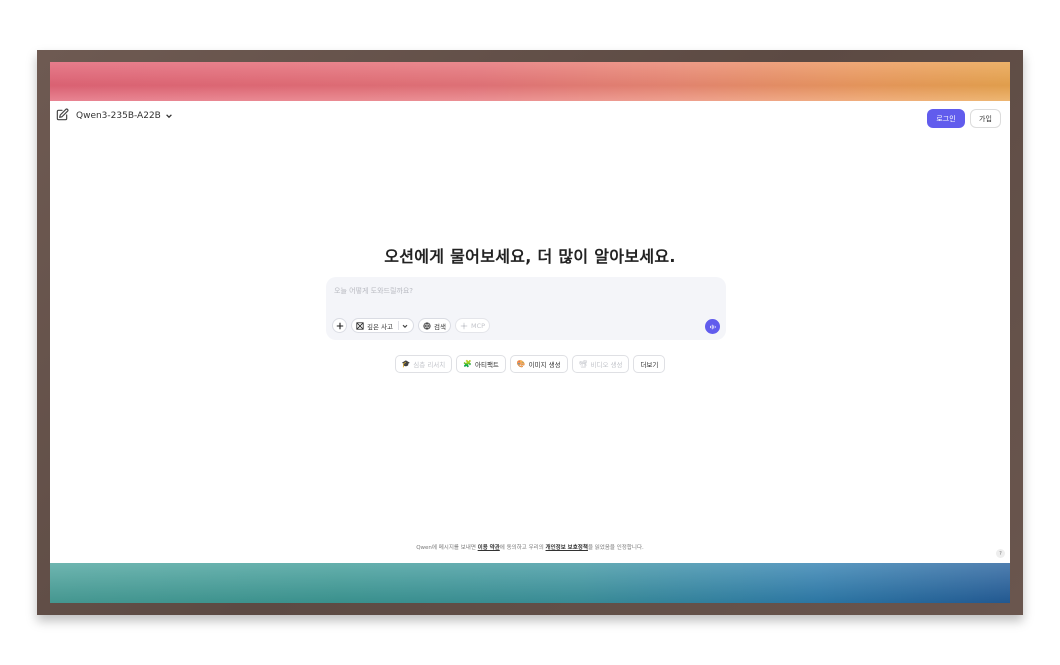  Describe the element at coordinates (406, 364) in the screenshot. I see `graduation-cap-icon: 🎓` at that location.